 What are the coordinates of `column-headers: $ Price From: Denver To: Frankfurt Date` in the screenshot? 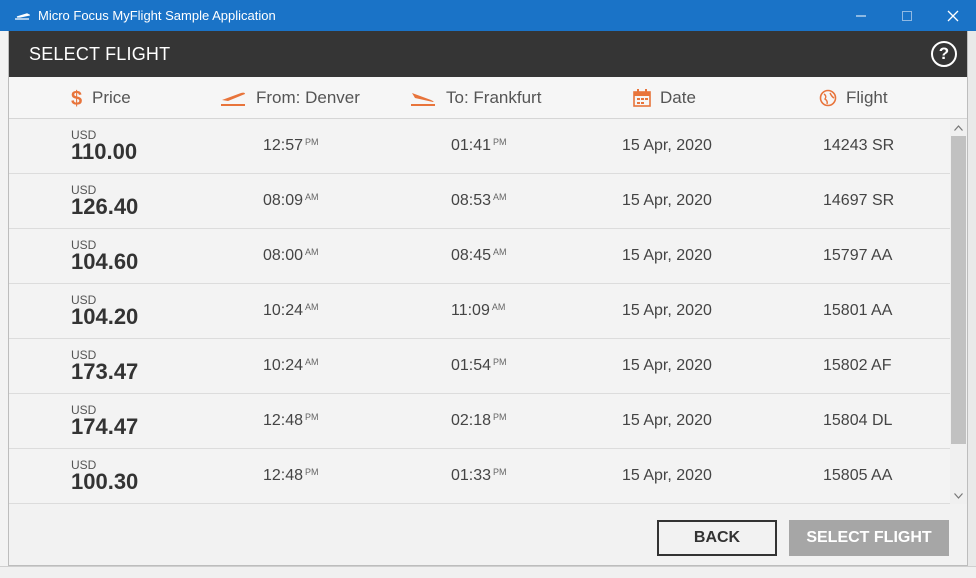 It's located at (488, 98).